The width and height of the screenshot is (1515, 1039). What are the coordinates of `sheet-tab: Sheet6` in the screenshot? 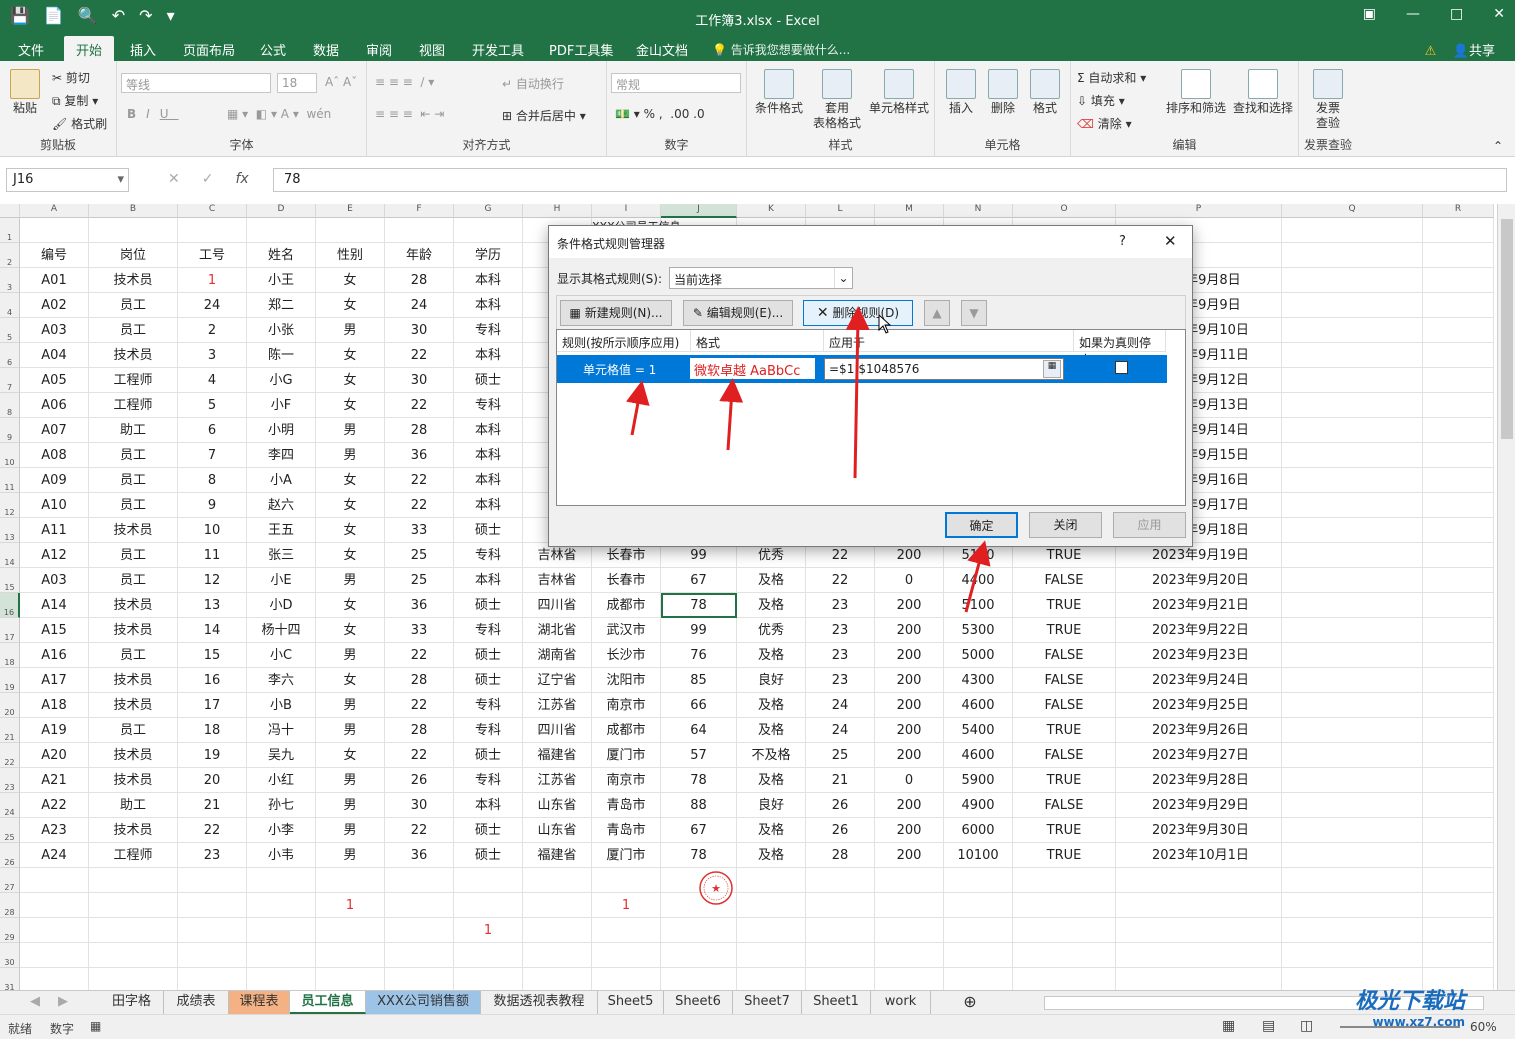 It's located at (698, 1002).